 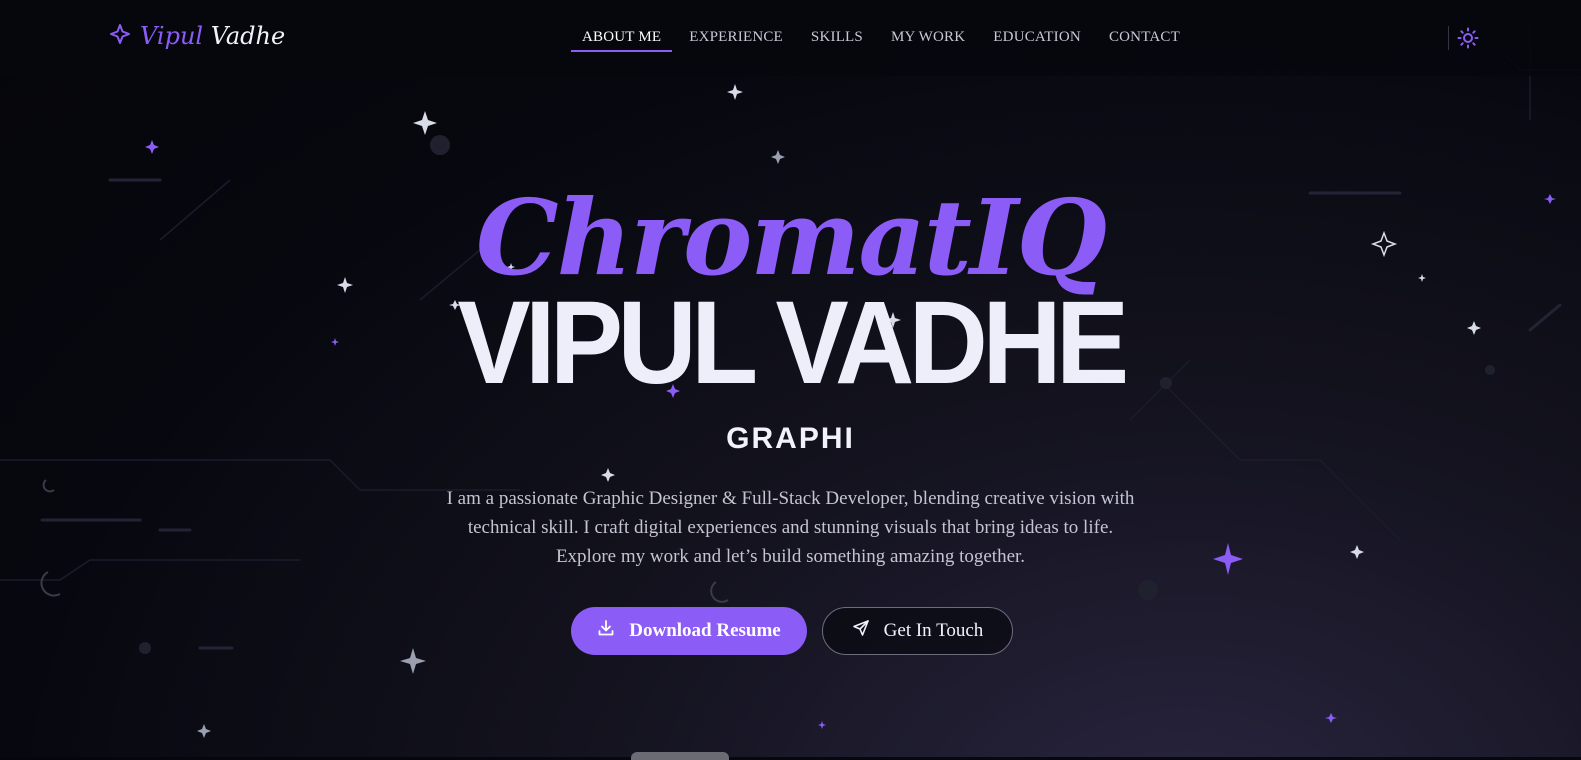 What do you see at coordinates (790, 438) in the screenshot?
I see `hero-role: GRAPHI` at bounding box center [790, 438].